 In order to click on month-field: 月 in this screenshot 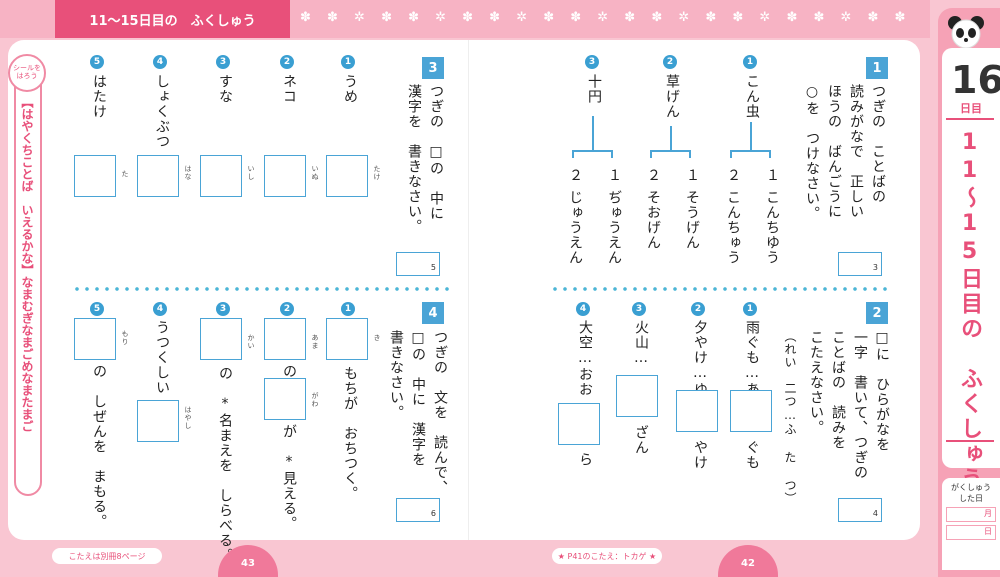, I will do `click(971, 514)`.